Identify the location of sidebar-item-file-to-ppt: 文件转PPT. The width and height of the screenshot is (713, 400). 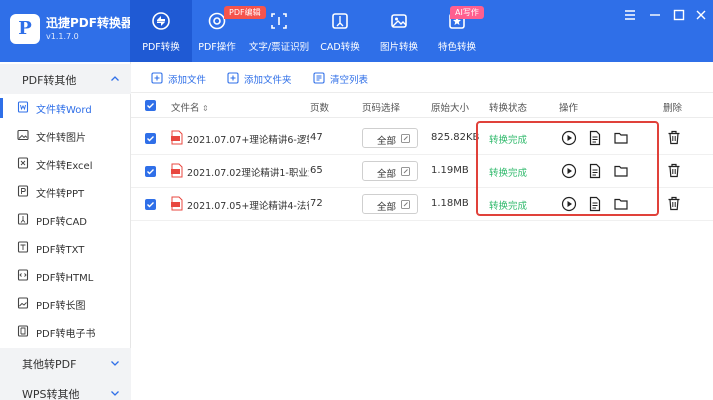
(65, 192).